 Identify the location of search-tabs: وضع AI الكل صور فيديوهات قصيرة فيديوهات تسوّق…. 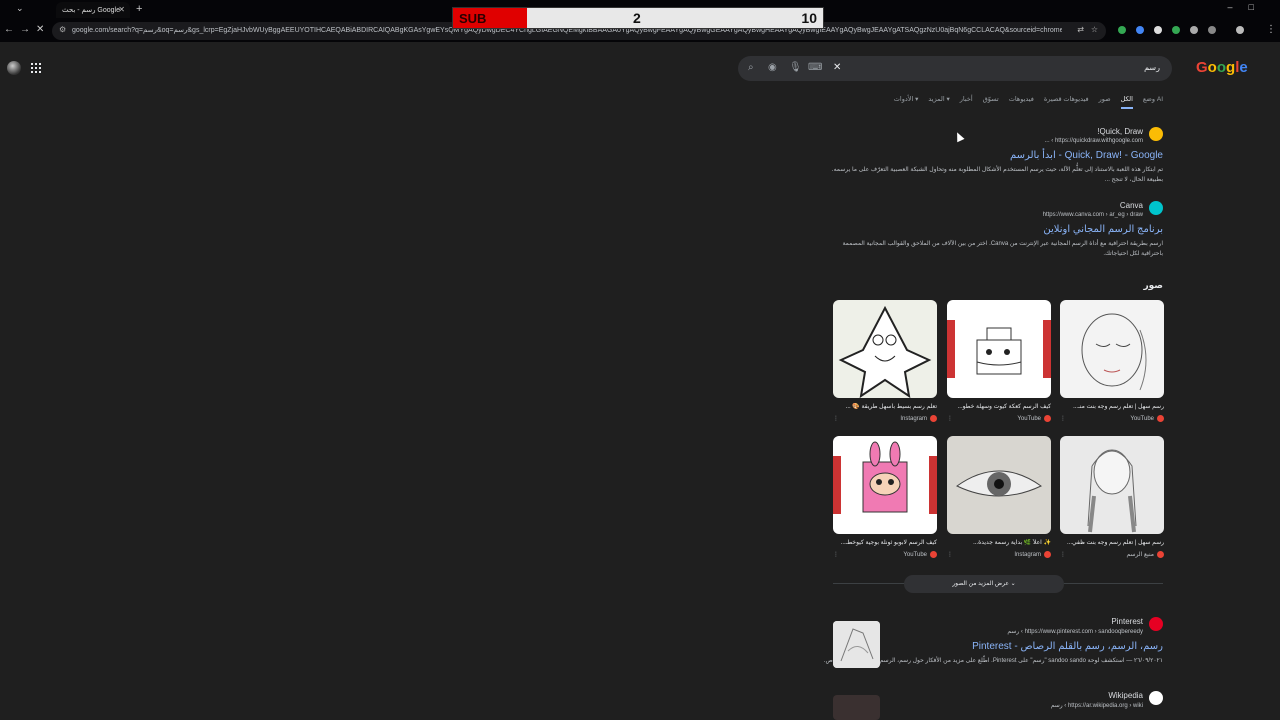
(1028, 102).